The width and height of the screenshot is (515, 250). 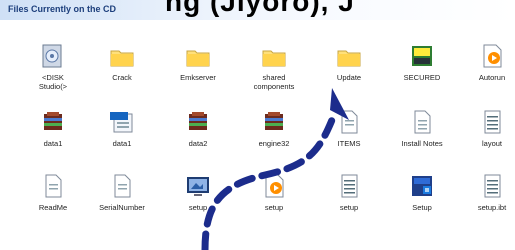 What do you see at coordinates (492, 56) in the screenshot?
I see `autorun-icon` at bounding box center [492, 56].